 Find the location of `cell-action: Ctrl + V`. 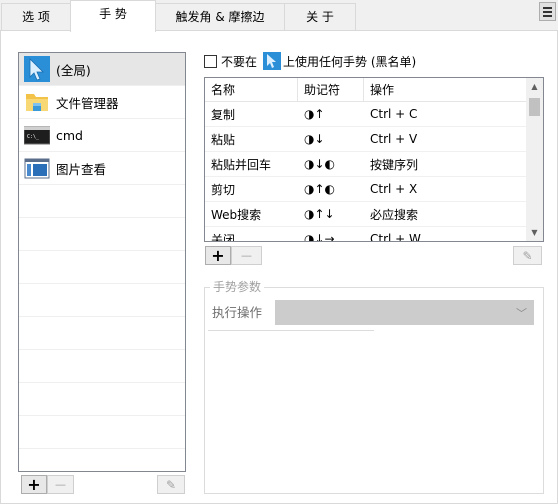

cell-action: Ctrl + V is located at coordinates (394, 139).